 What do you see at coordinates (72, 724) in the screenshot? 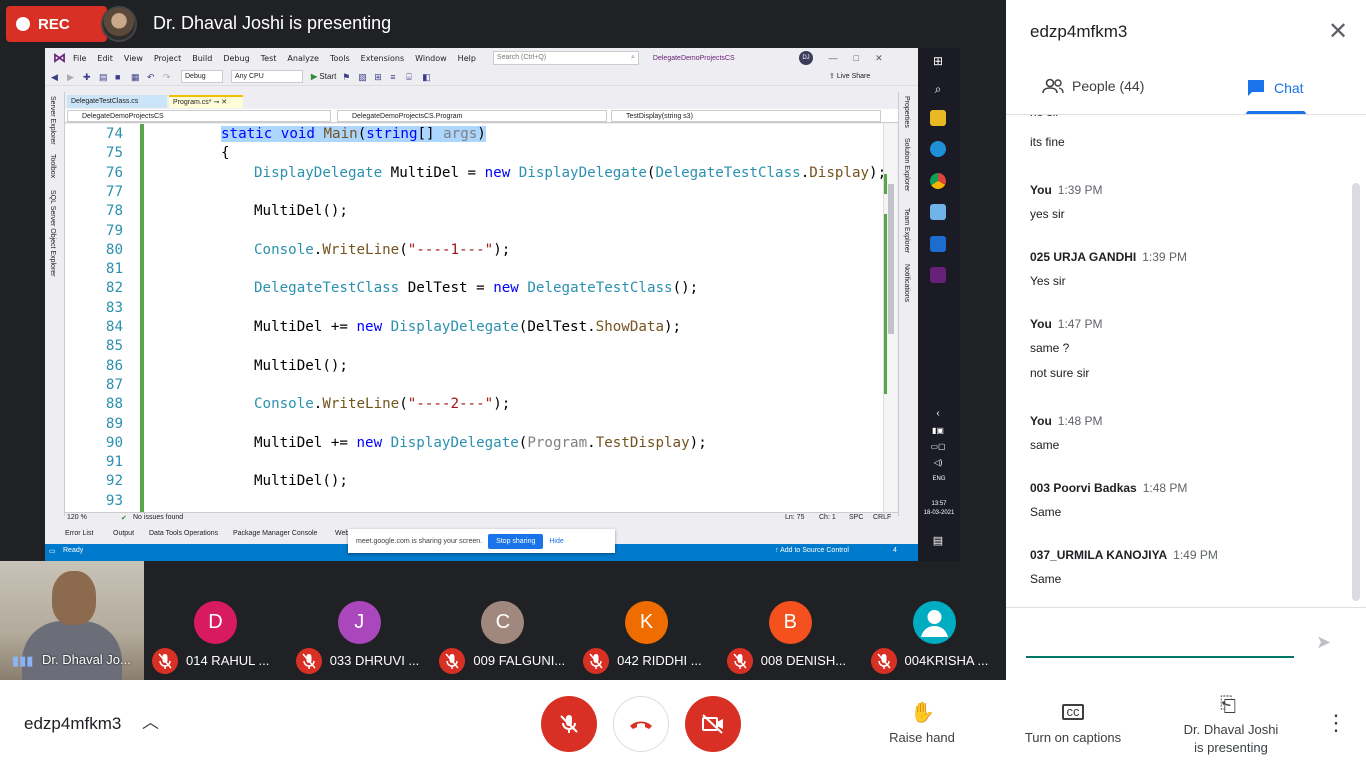
I see `meeting-details-button: edzp4mfkm3` at bounding box center [72, 724].